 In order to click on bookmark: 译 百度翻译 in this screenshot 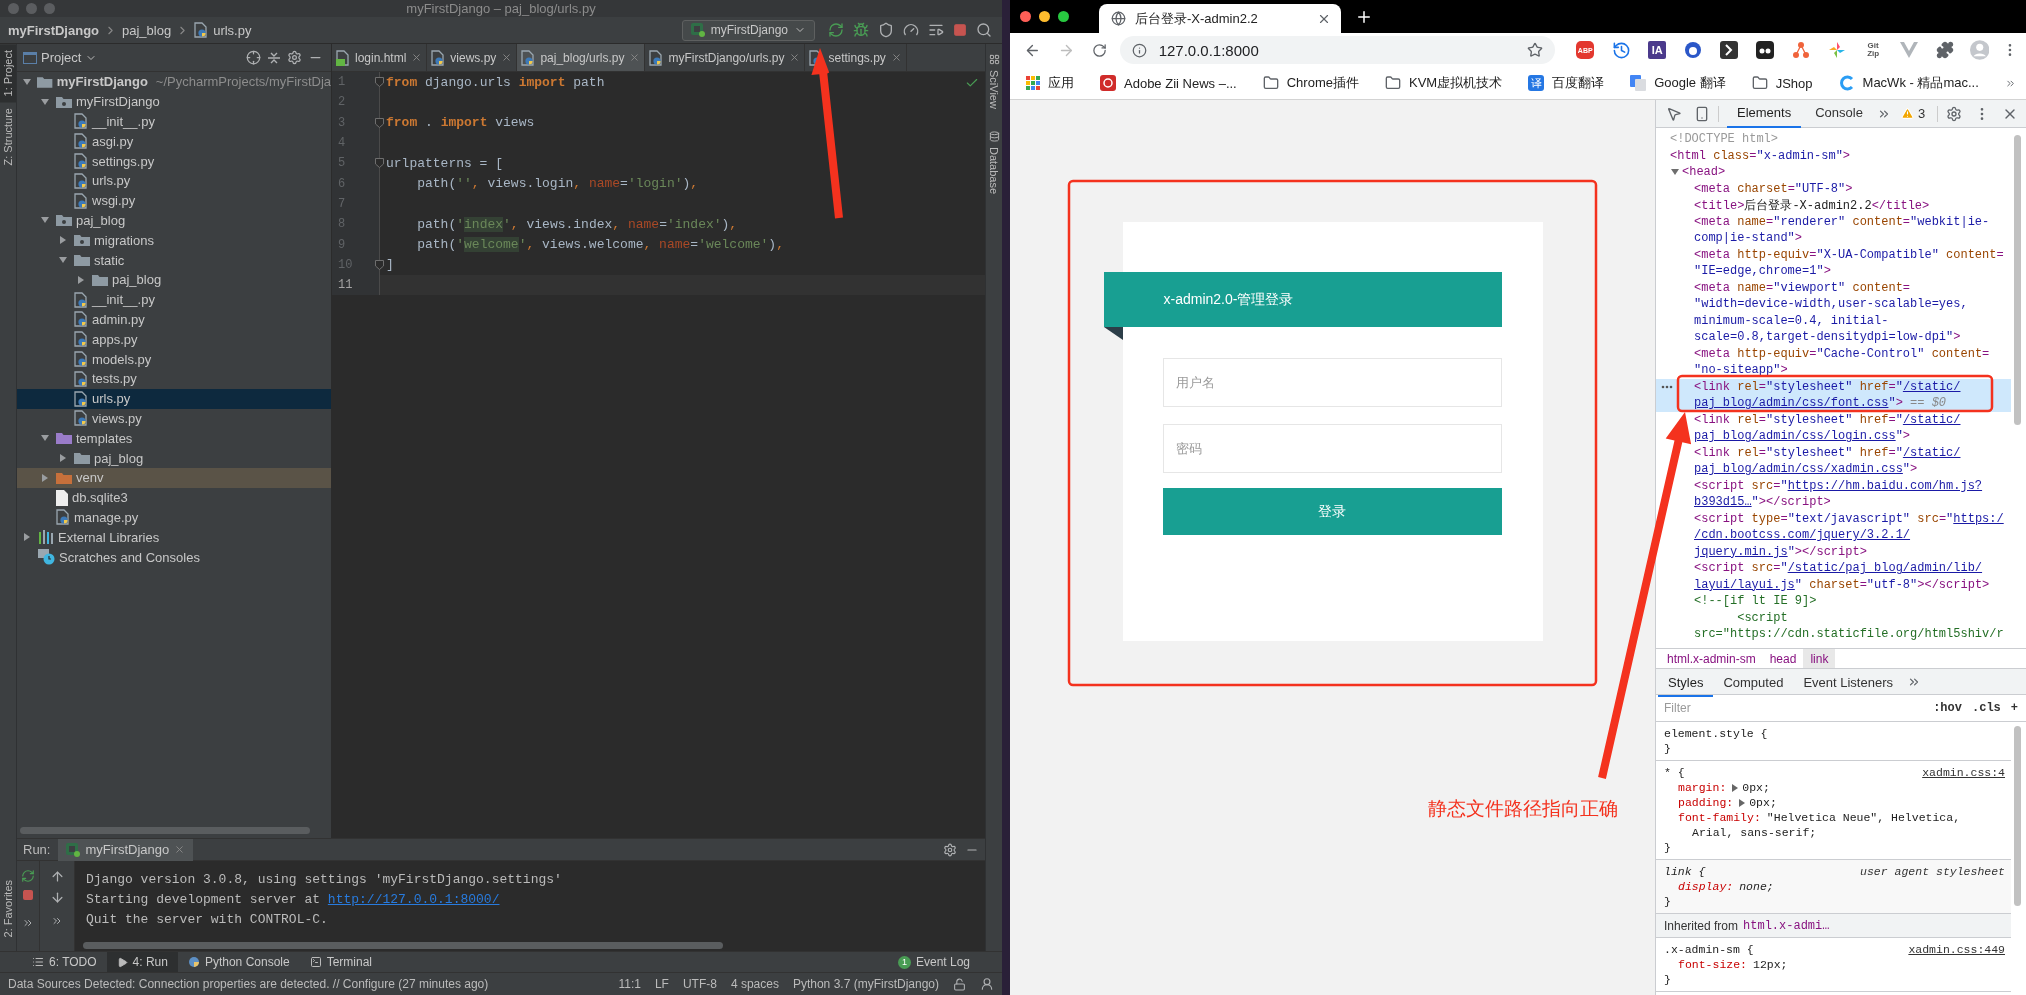, I will do `click(1566, 83)`.